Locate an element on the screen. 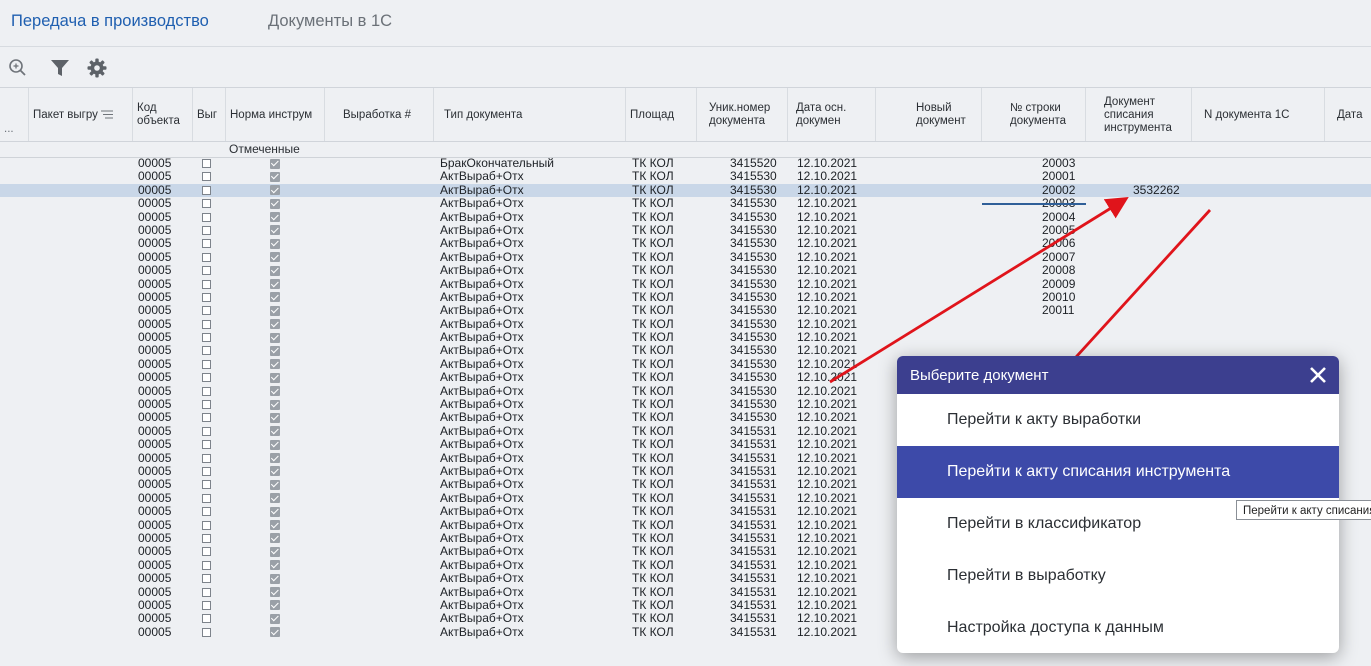  menu-item-go-to-output: Перейти в выработку is located at coordinates (1118, 576).